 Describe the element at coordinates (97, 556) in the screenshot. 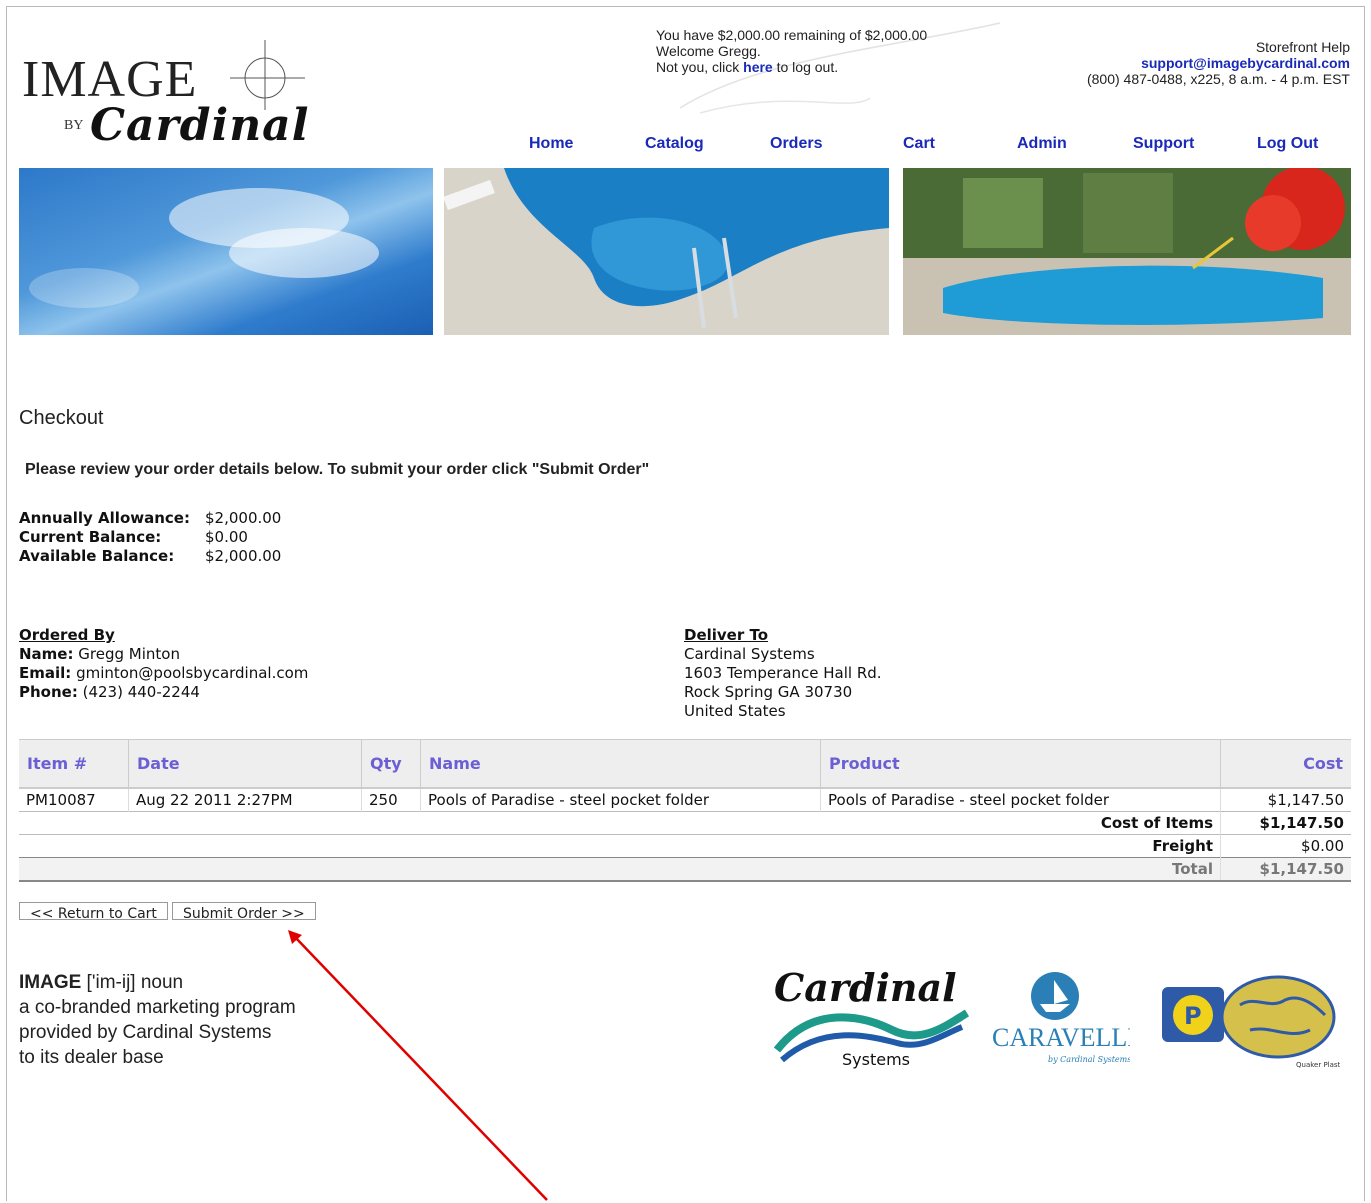

I see `available-balance-label: Available Balance:` at that location.